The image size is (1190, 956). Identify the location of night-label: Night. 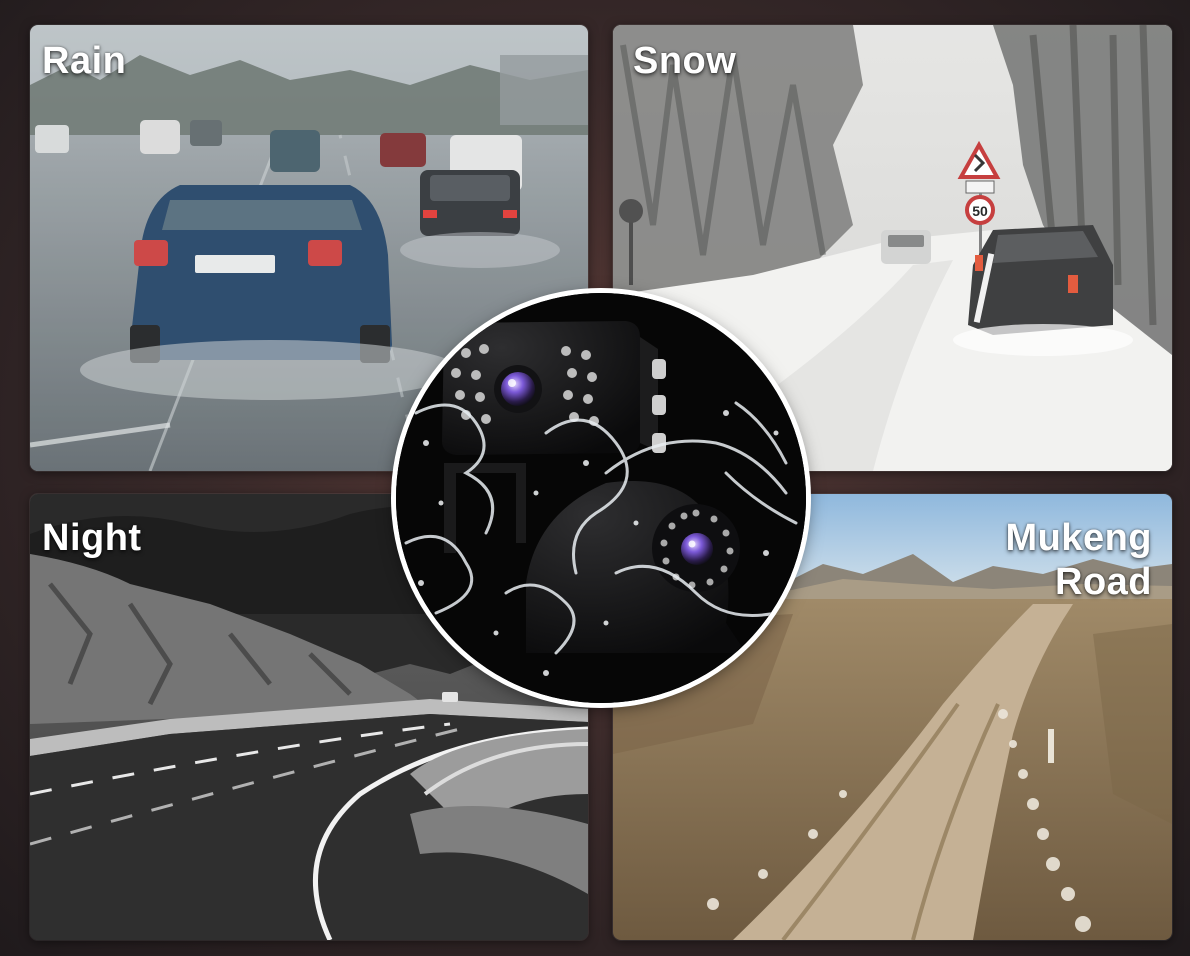
(92, 538).